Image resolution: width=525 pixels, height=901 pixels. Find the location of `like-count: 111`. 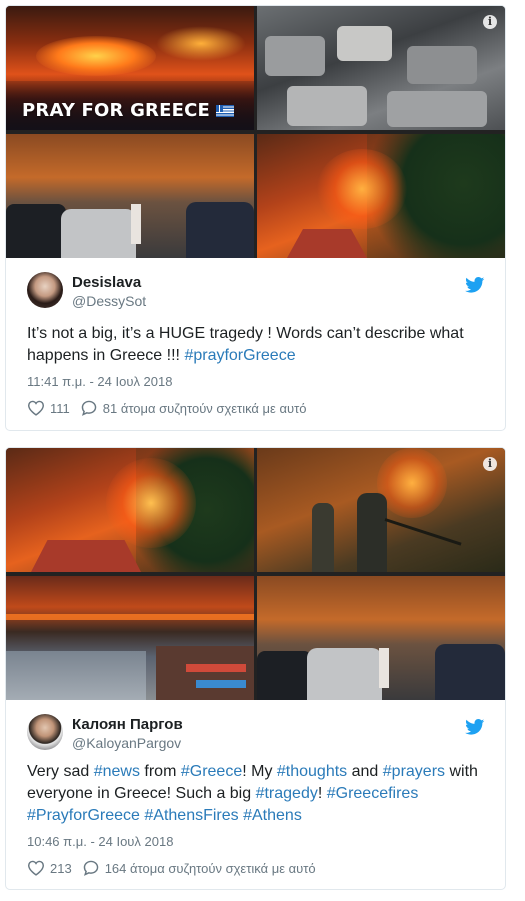

like-count: 111 is located at coordinates (60, 408).